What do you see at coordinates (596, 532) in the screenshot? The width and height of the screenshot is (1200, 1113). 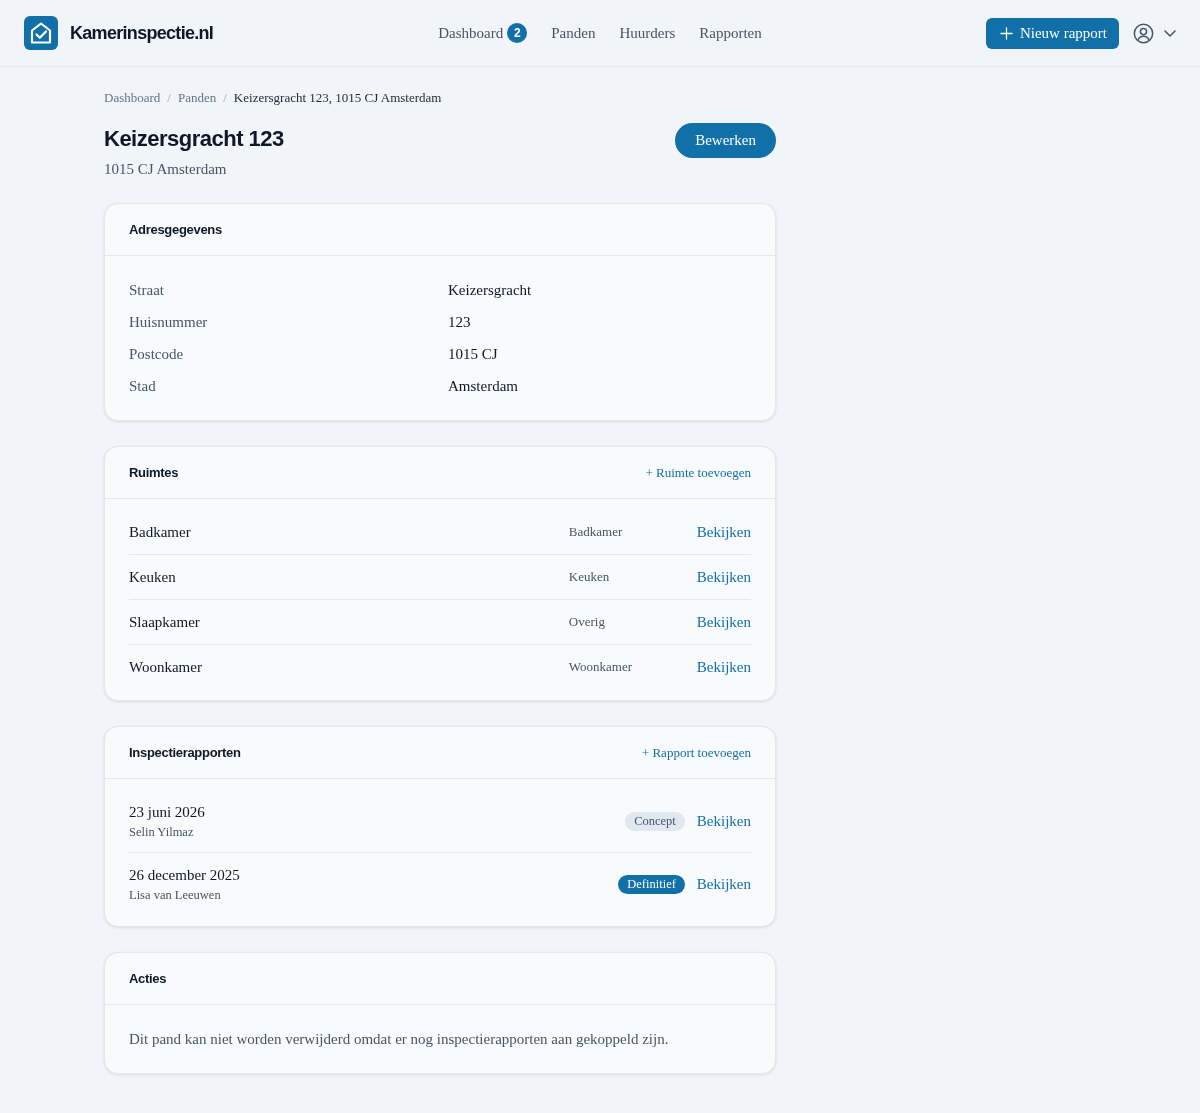 I see `room-type: Badkamer` at bounding box center [596, 532].